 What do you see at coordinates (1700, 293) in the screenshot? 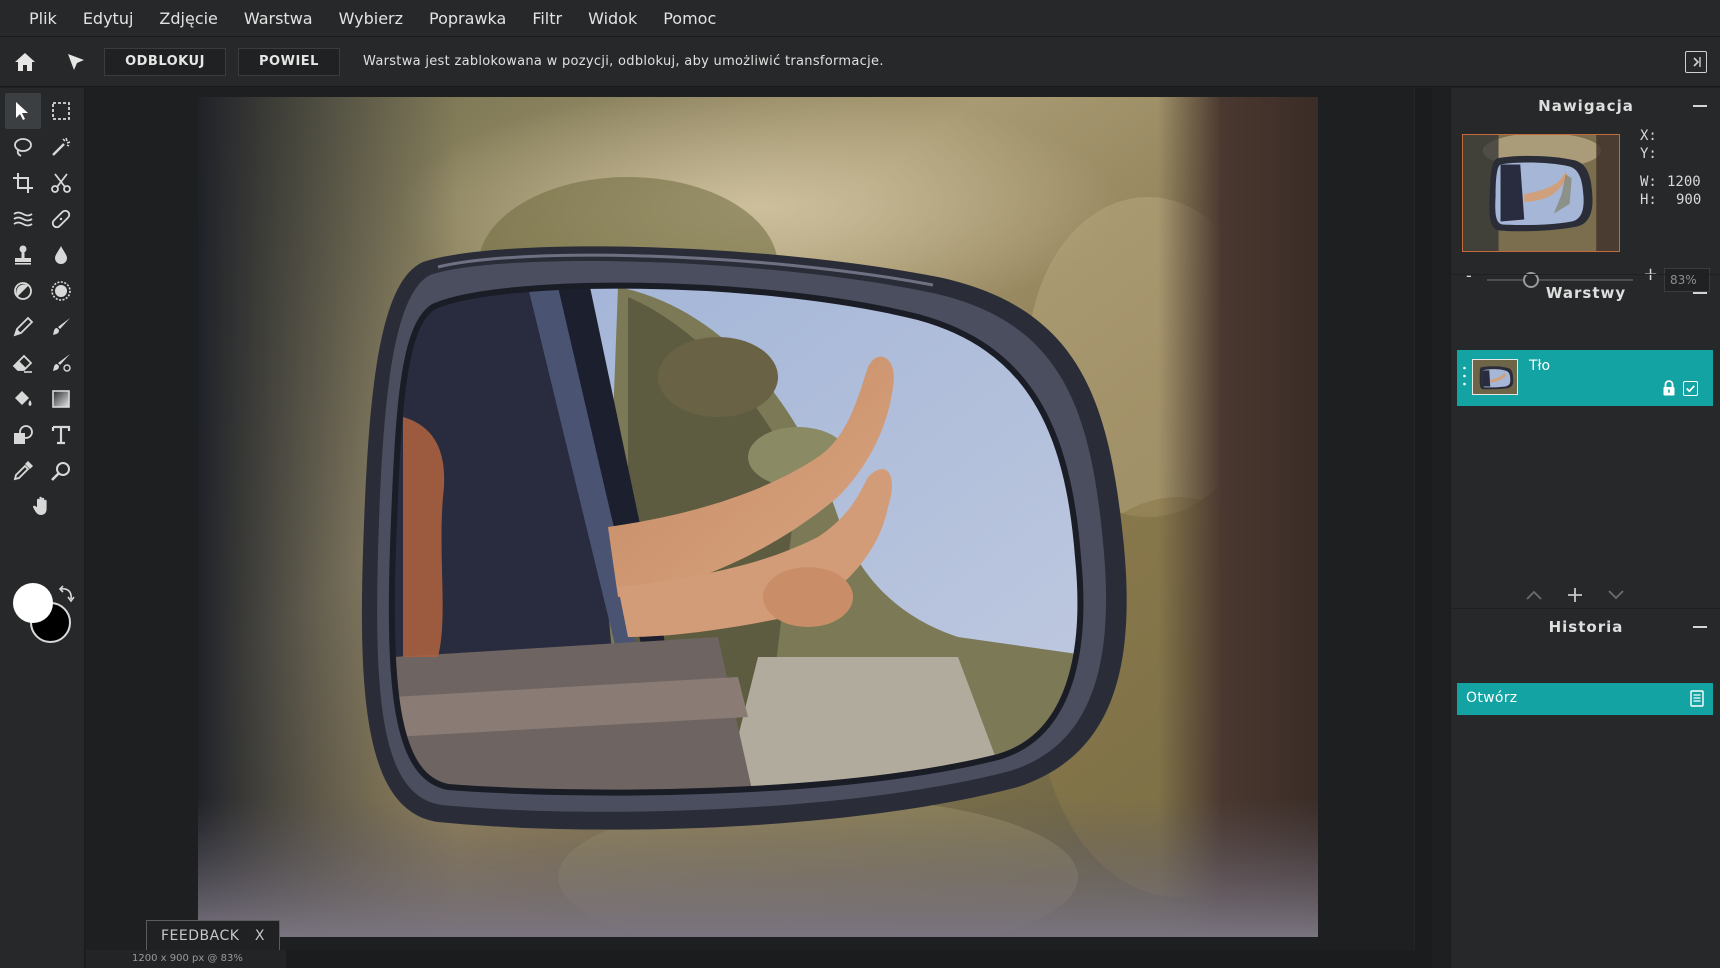
I see `layers-collapse-icon` at bounding box center [1700, 293].